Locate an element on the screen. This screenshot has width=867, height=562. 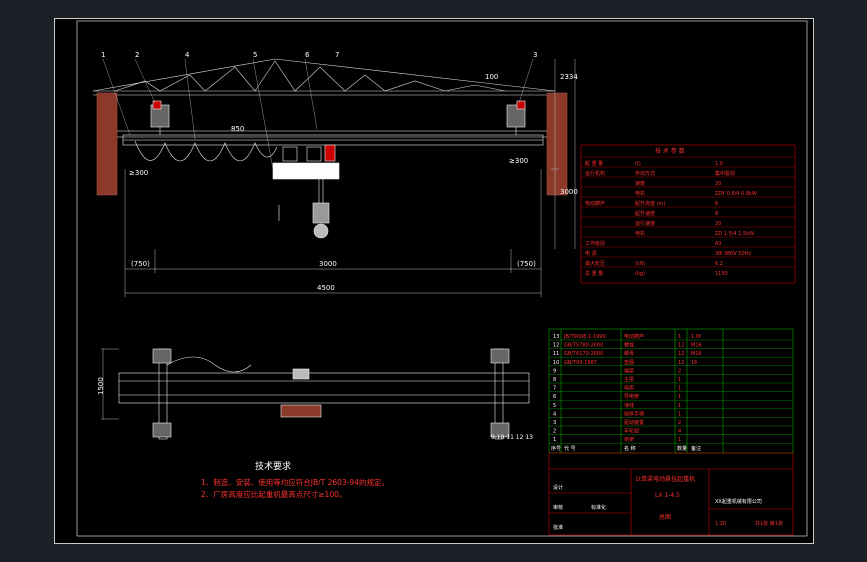
bom-cell: 垫圈 is located at coordinates (629, 362).